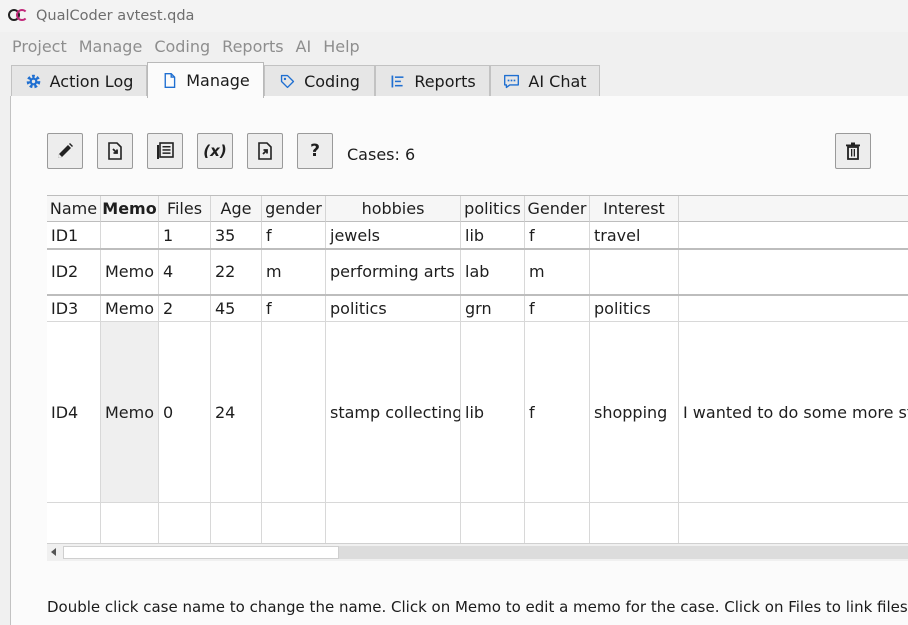 Image resolution: width=908 pixels, height=625 pixels. I want to click on table-cell-files: 4, so click(185, 272).